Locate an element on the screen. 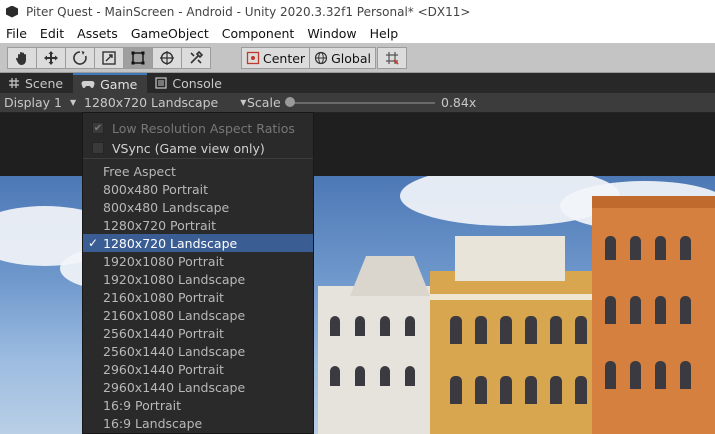 This screenshot has height=434, width=715. display-dropdown: Display 1 ▼ is located at coordinates (40, 102).